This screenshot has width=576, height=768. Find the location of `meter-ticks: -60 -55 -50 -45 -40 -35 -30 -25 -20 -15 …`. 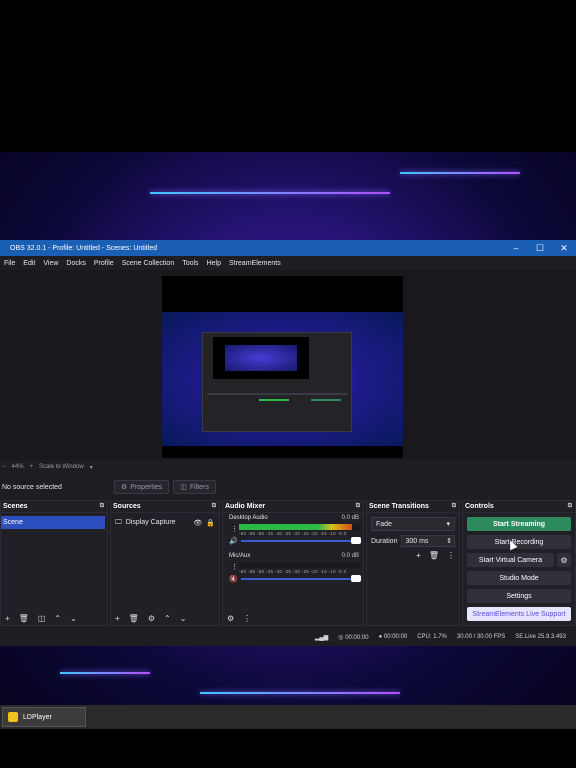

meter-ticks: -60 -55 -50 -45 -40 -35 -30 -25 -20 -15 … is located at coordinates (293, 533).